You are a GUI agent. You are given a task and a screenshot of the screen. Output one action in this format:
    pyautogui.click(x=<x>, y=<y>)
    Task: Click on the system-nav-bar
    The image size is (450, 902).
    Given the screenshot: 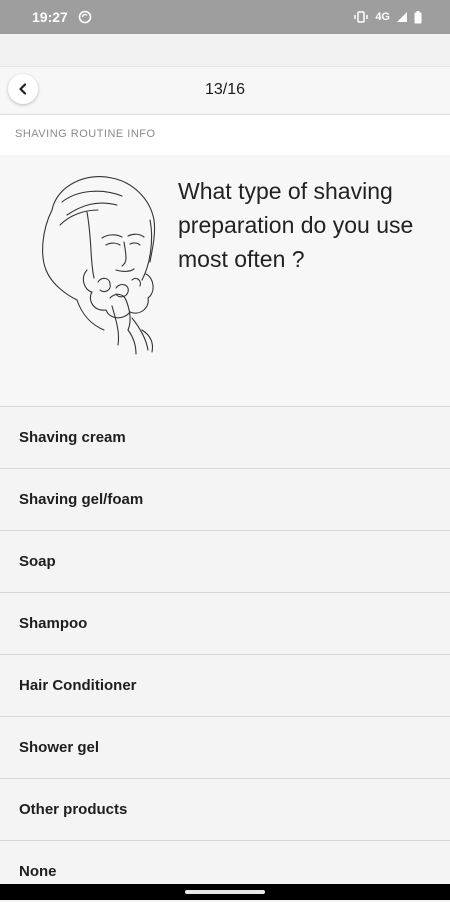 What is the action you would take?
    pyautogui.click(x=225, y=892)
    